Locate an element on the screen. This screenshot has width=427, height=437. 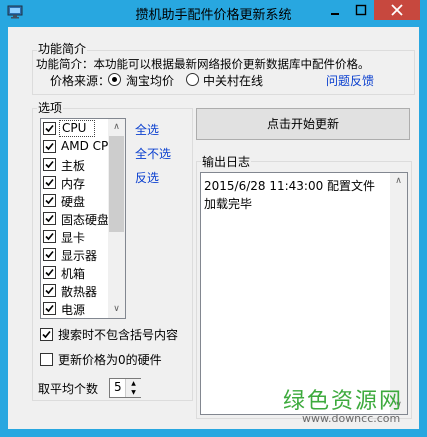
list-item-label: 固态硬盘 is located at coordinates (85, 220).